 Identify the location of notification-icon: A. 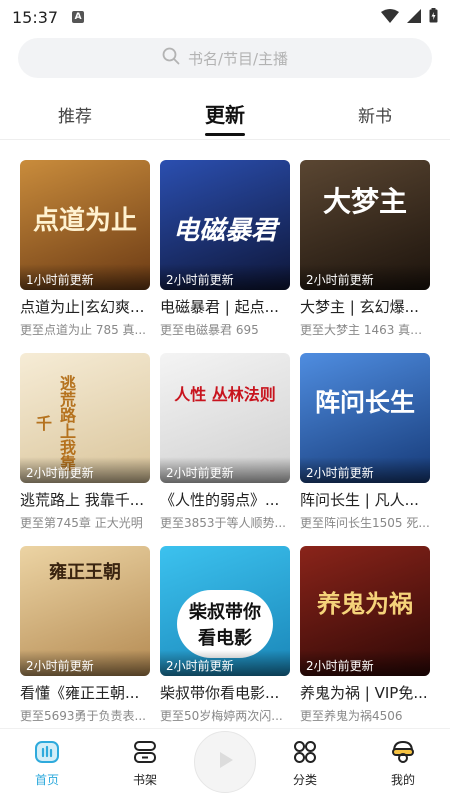
(78, 17).